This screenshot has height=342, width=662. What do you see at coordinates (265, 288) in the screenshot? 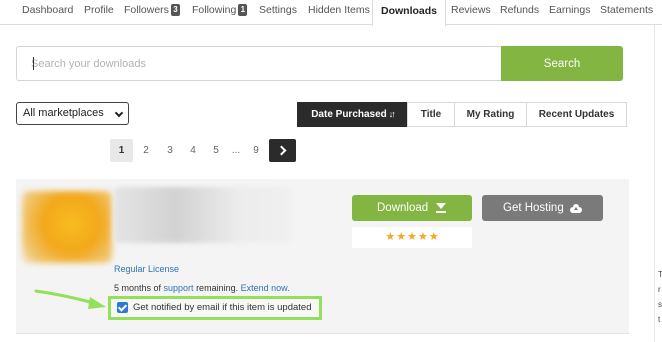
I see `extend-support-link: Extend now.` at bounding box center [265, 288].